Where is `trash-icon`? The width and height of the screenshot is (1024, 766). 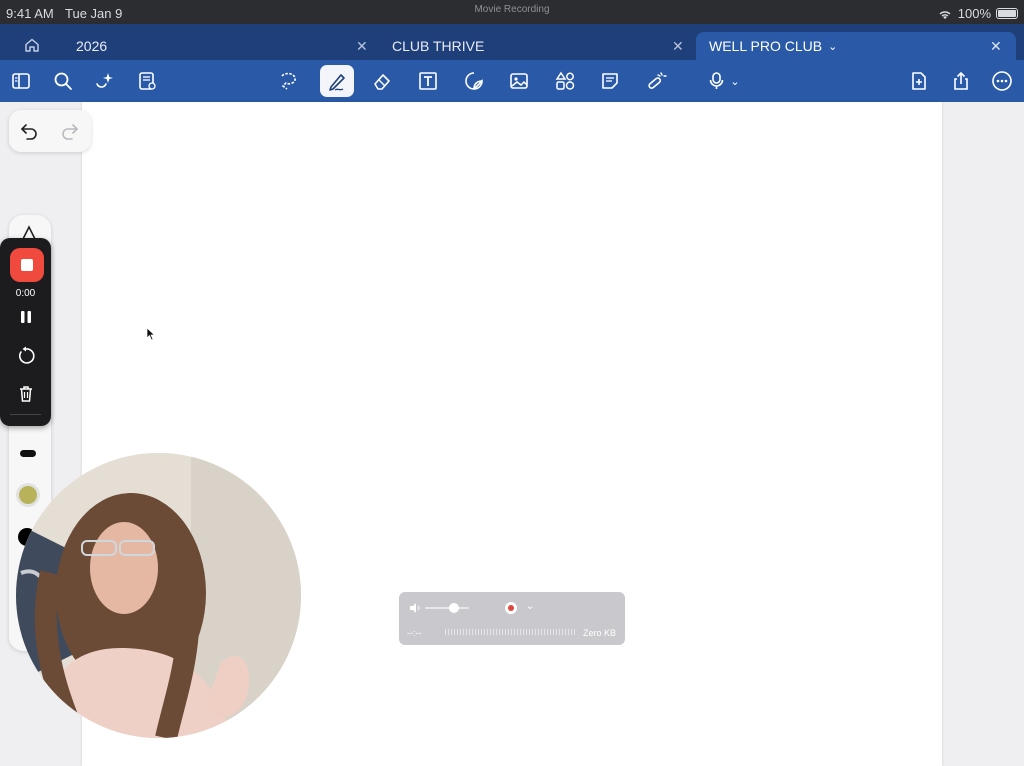
trash-icon is located at coordinates (26, 394).